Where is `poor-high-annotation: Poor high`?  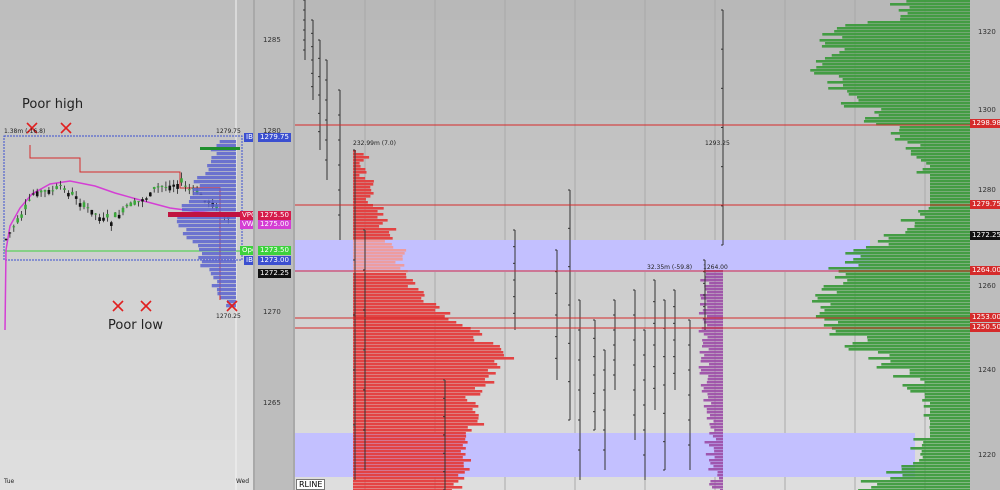 poor-high-annotation: Poor high is located at coordinates (53, 104).